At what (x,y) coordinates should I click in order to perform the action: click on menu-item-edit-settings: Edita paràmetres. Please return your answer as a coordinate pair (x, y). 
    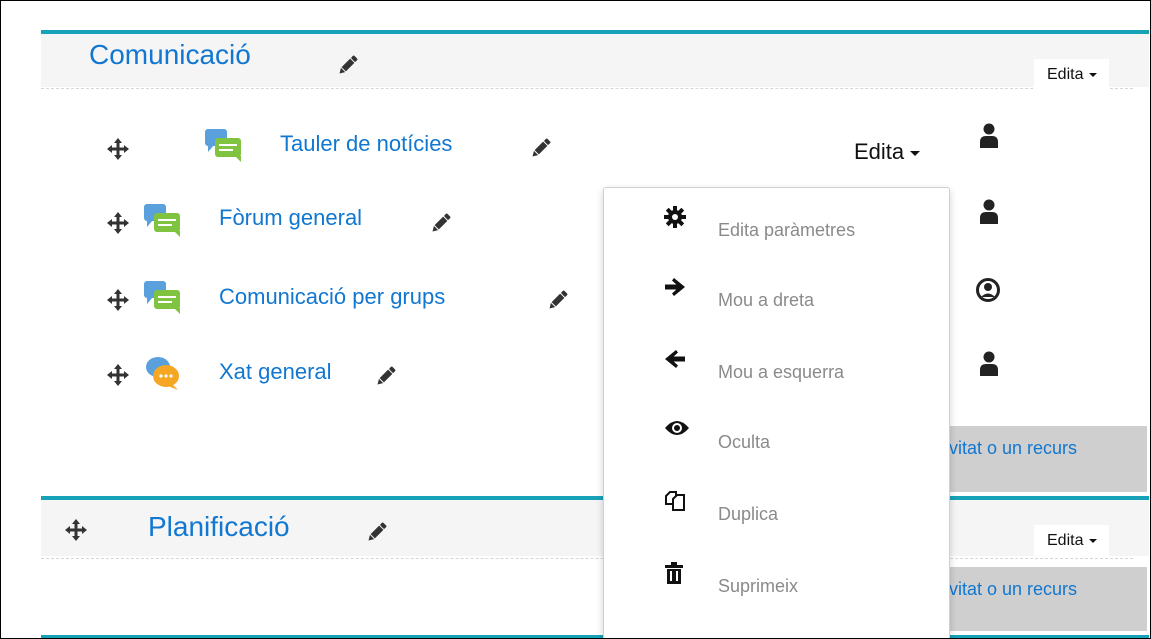
    Looking at the image, I should click on (776, 236).